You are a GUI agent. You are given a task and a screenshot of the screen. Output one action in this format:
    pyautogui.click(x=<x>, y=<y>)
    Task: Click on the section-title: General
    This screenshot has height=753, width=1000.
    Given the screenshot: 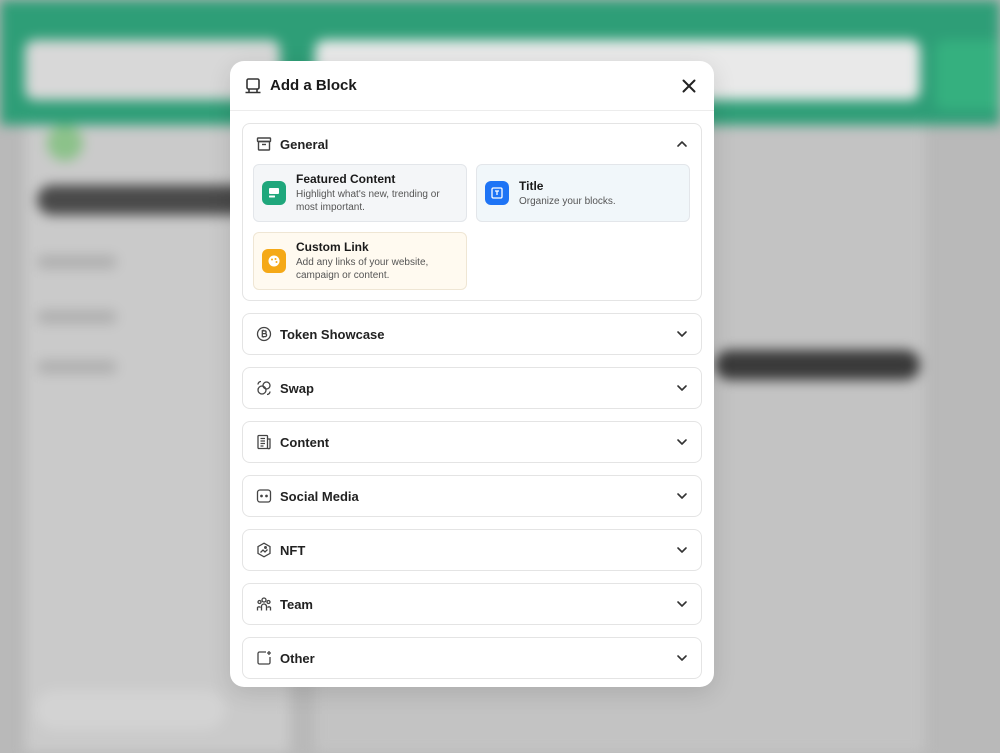 What is the action you would take?
    pyautogui.click(x=304, y=144)
    